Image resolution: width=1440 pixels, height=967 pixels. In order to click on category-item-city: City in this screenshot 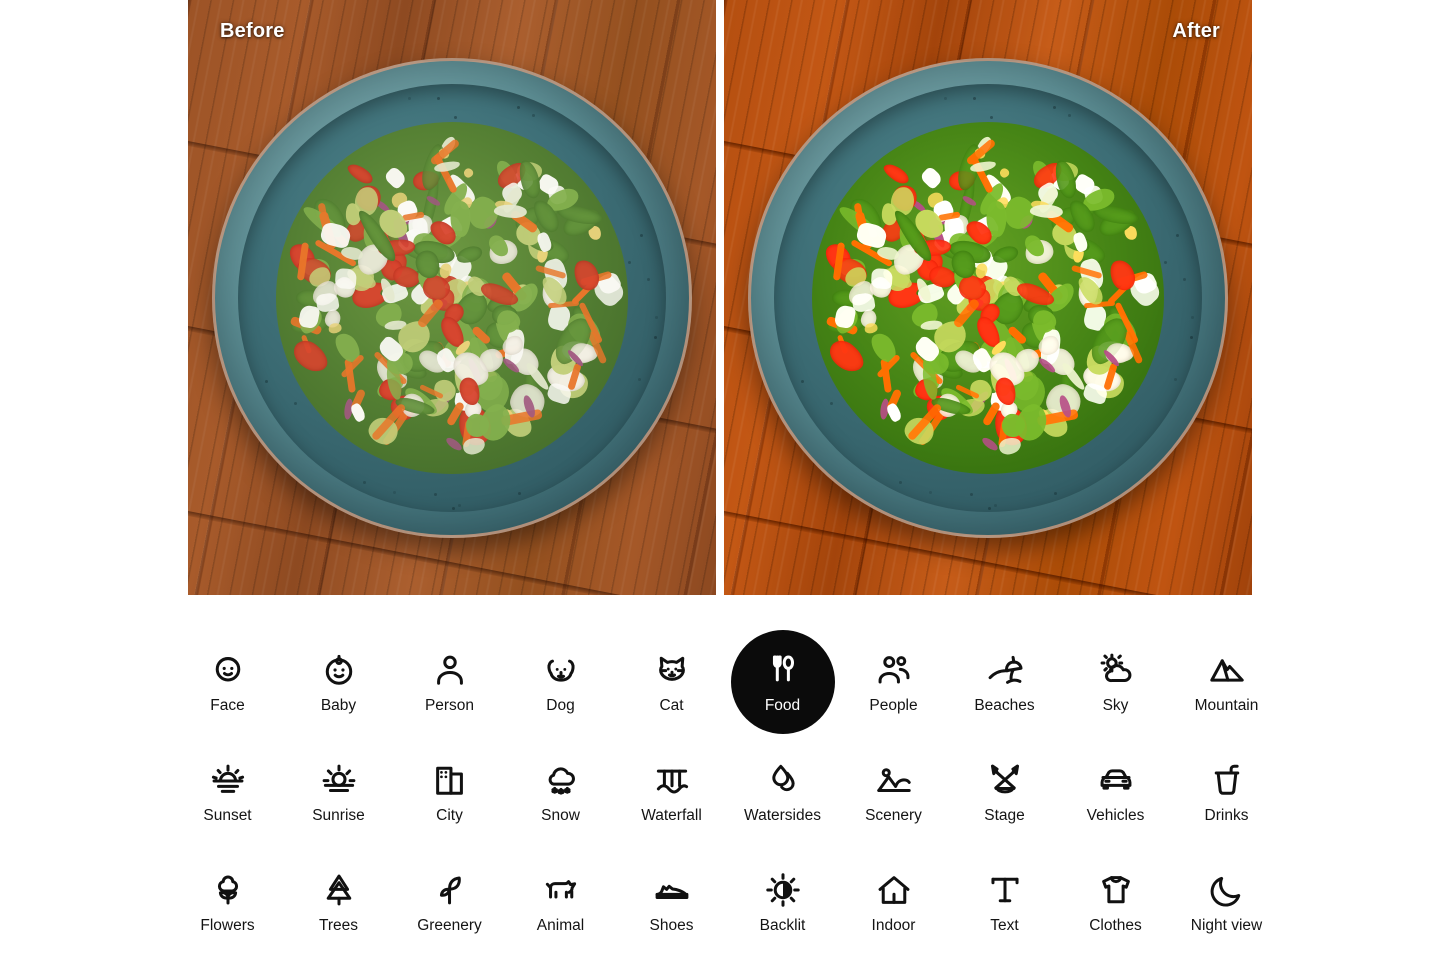, I will do `click(450, 792)`.